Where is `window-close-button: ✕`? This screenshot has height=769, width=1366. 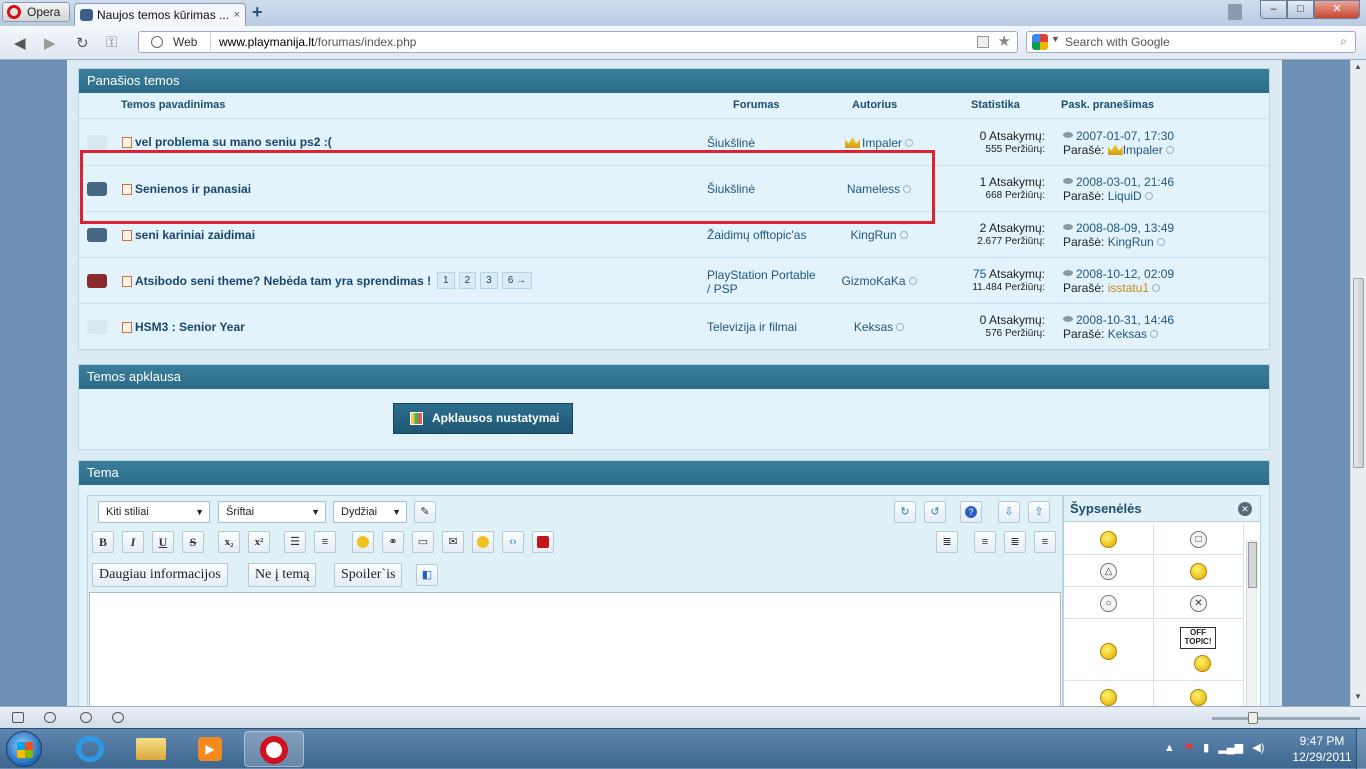
window-close-button: ✕ is located at coordinates (1337, 9).